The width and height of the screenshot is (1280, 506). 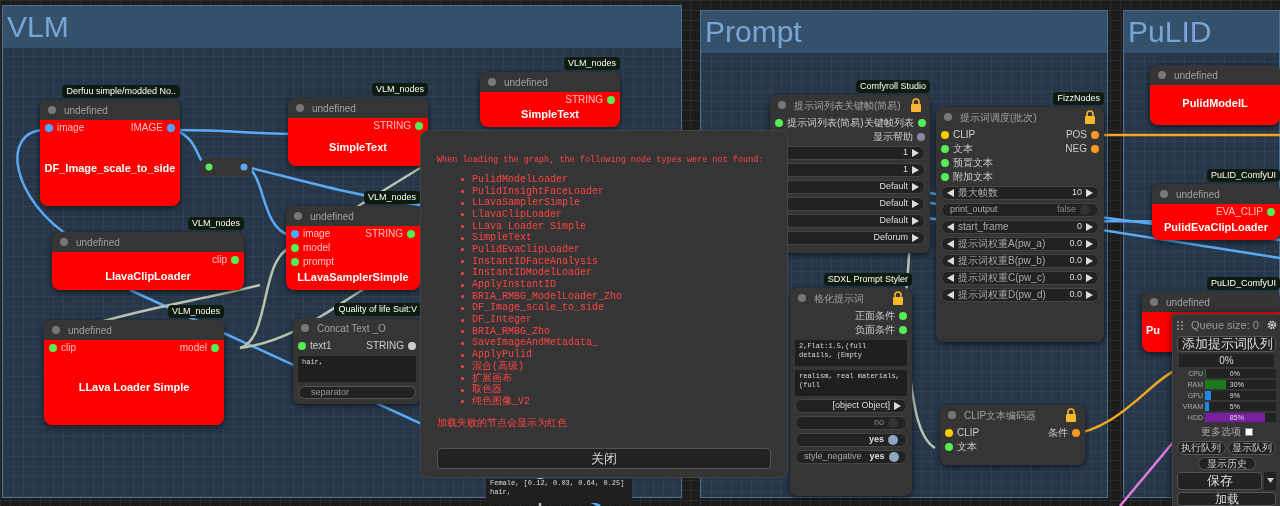 I want to click on queue-prompt-button: 添加提示词队列, so click(x=1226, y=344).